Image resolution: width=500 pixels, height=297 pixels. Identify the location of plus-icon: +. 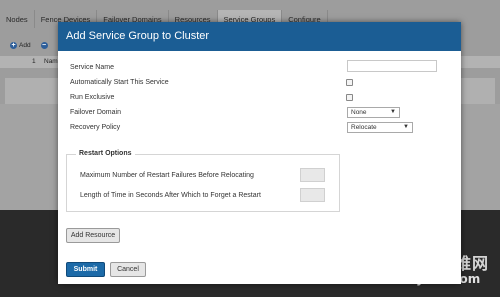
(13, 45).